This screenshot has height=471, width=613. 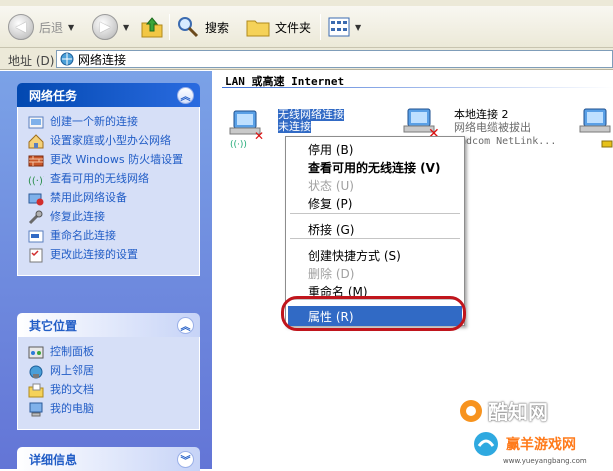 What do you see at coordinates (88, 197) in the screenshot?
I see `network-task-label: 禁用此网络设备` at bounding box center [88, 197].